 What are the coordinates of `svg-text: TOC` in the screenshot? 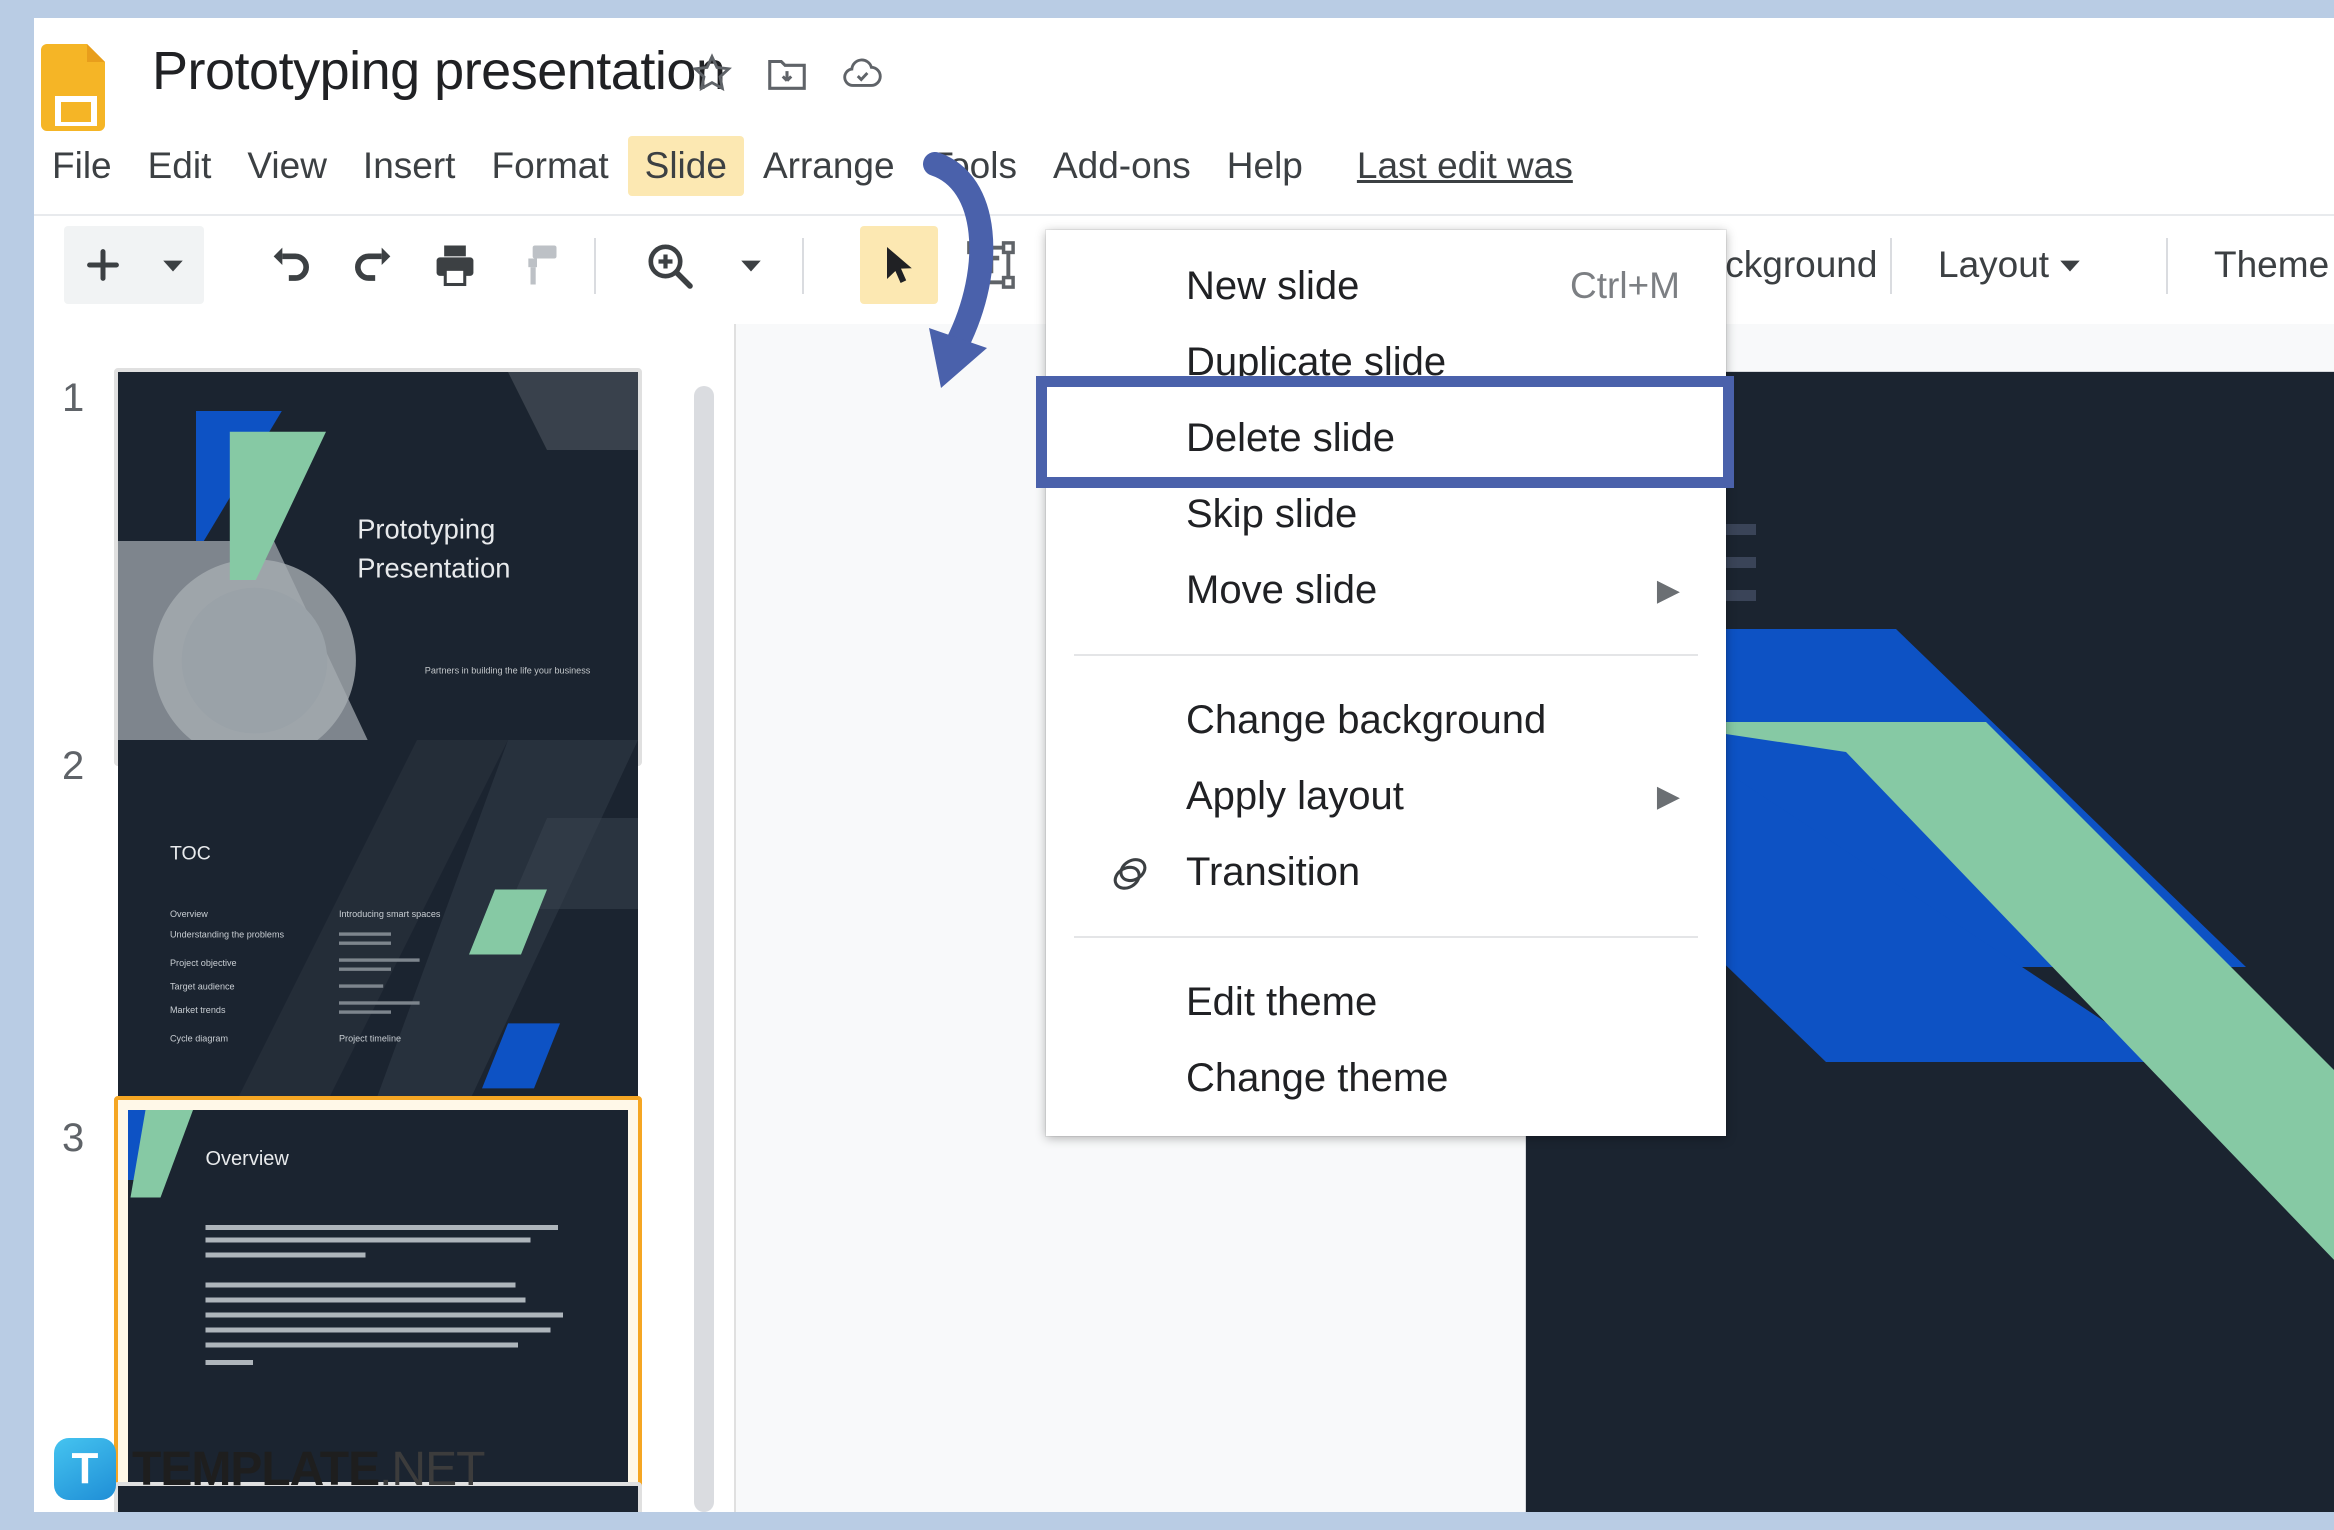 It's located at (190, 854).